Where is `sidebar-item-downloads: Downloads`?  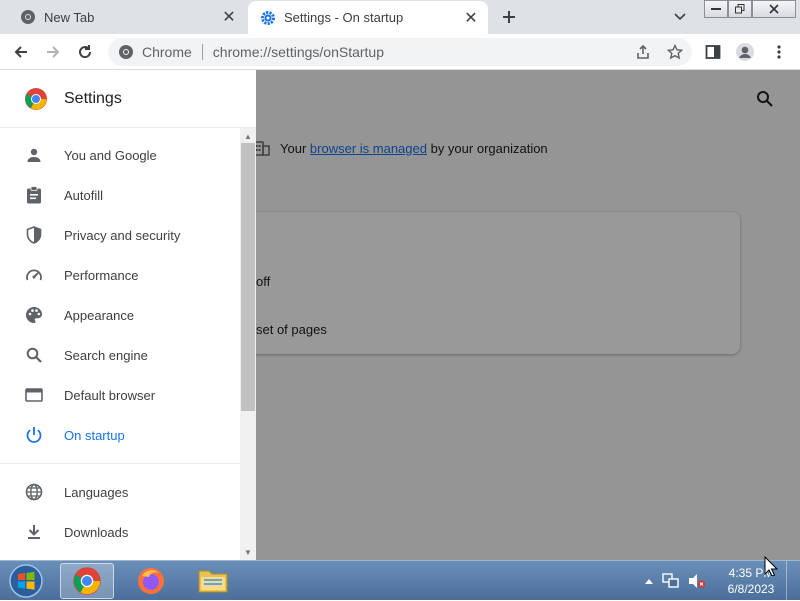 sidebar-item-downloads: Downloads is located at coordinates (120, 532).